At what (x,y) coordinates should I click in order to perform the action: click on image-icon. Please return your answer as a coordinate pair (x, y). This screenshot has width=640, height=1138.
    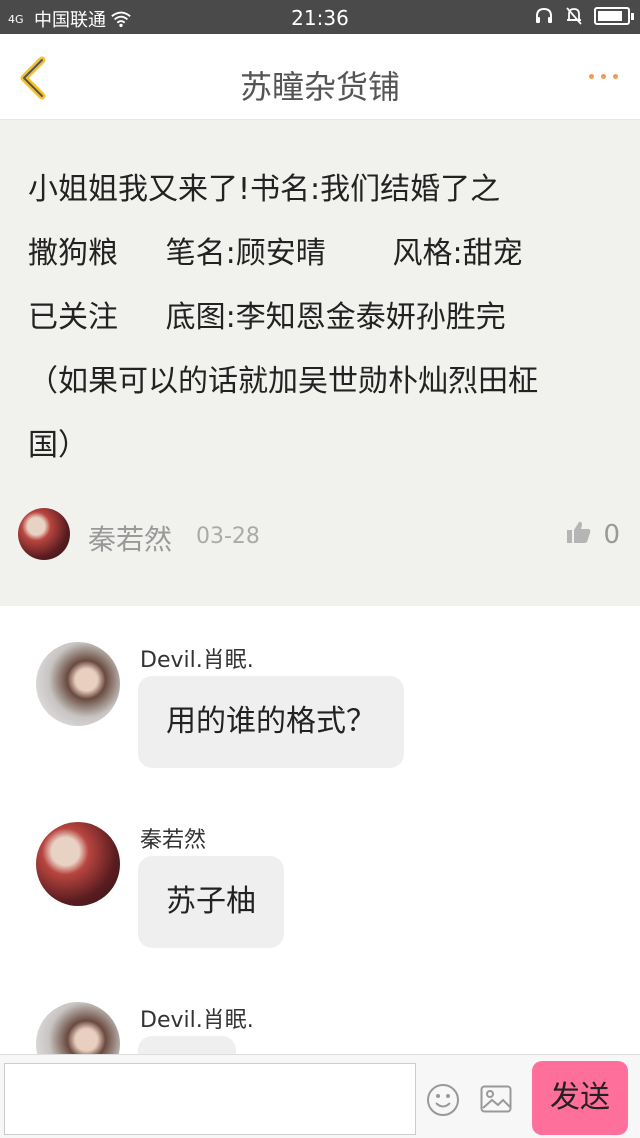
    Looking at the image, I should click on (496, 1099).